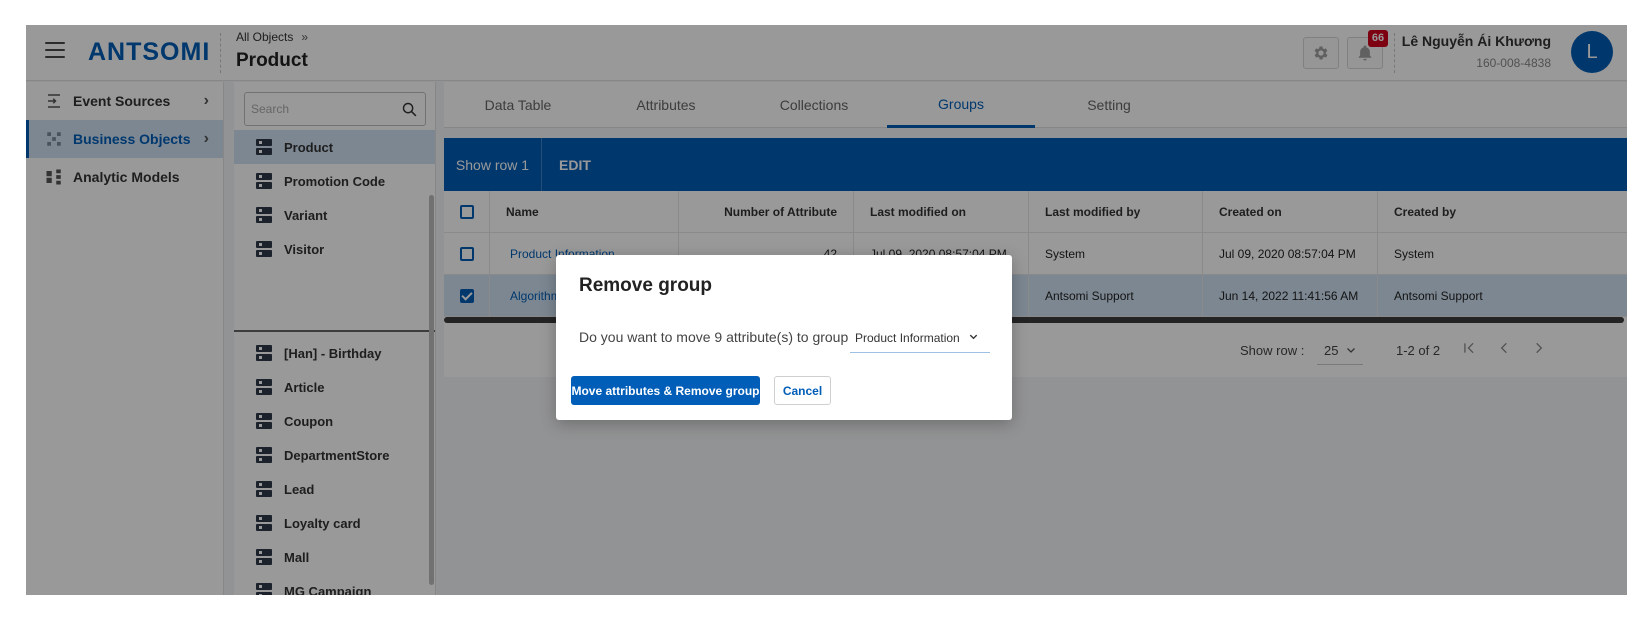 The width and height of the screenshot is (1650, 623). What do you see at coordinates (802, 390) in the screenshot?
I see `cancel-button: Cancel` at bounding box center [802, 390].